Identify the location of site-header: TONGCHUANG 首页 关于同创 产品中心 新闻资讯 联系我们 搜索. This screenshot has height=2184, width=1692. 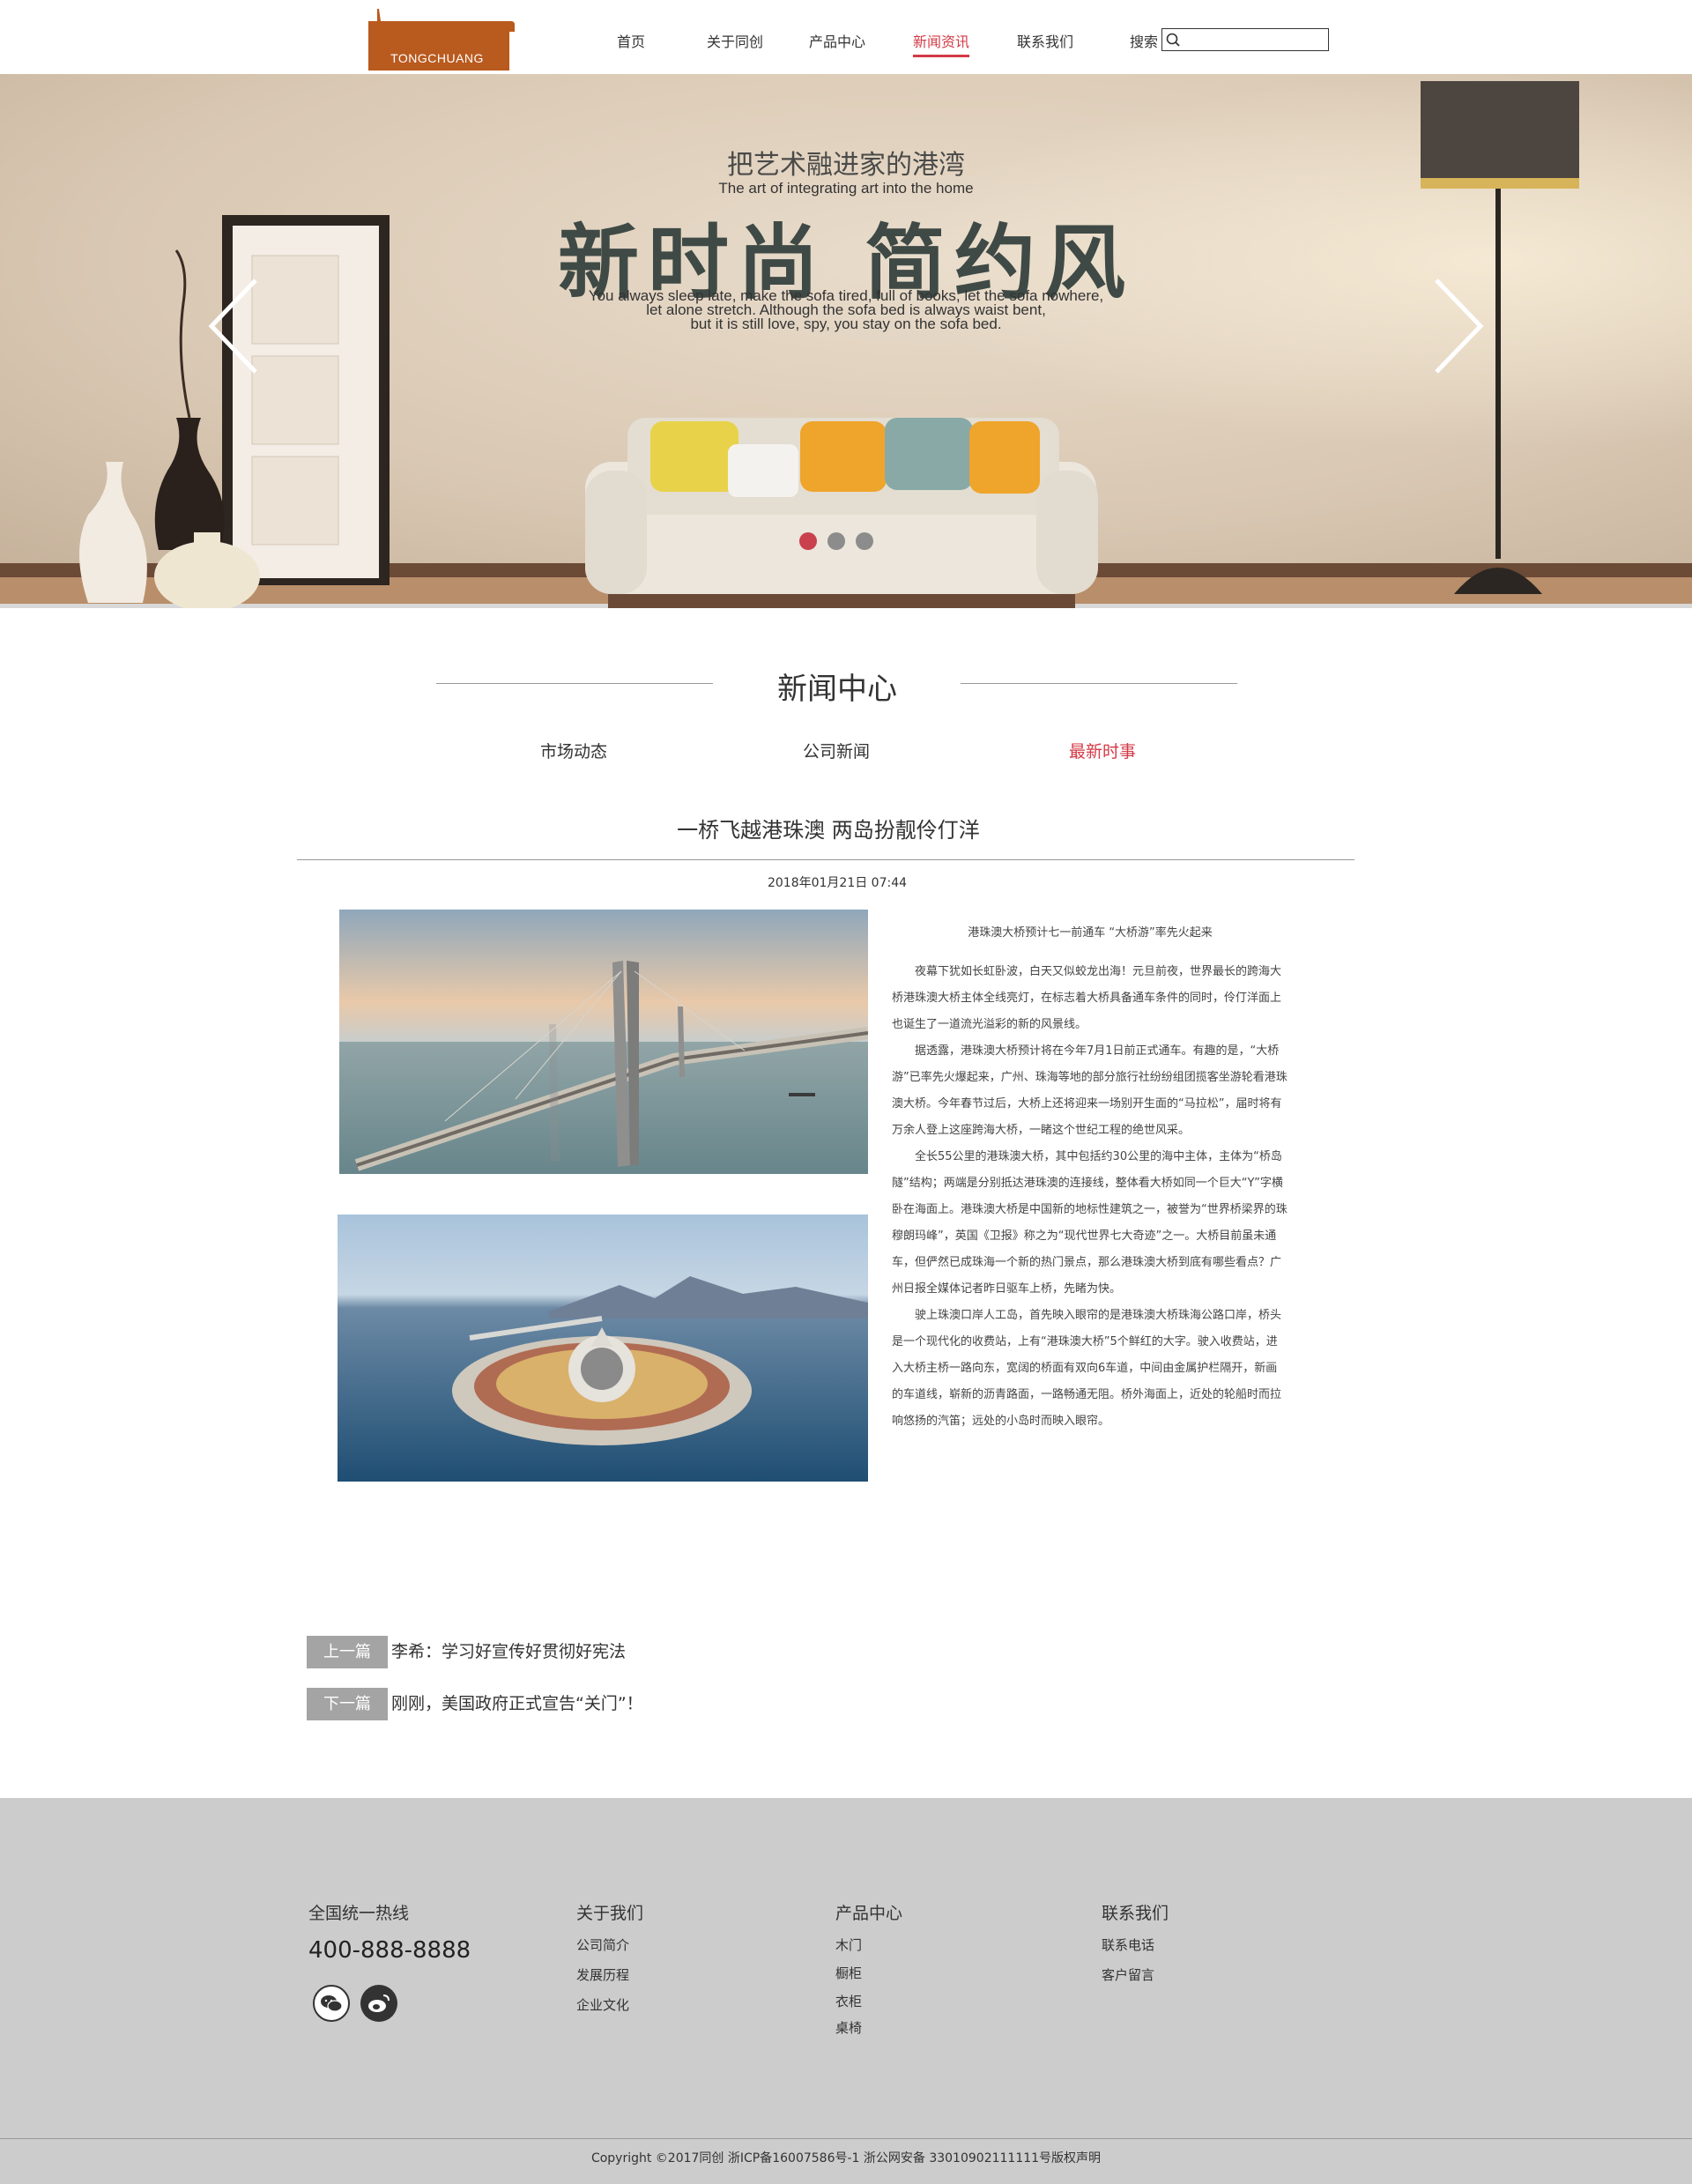
(846, 37).